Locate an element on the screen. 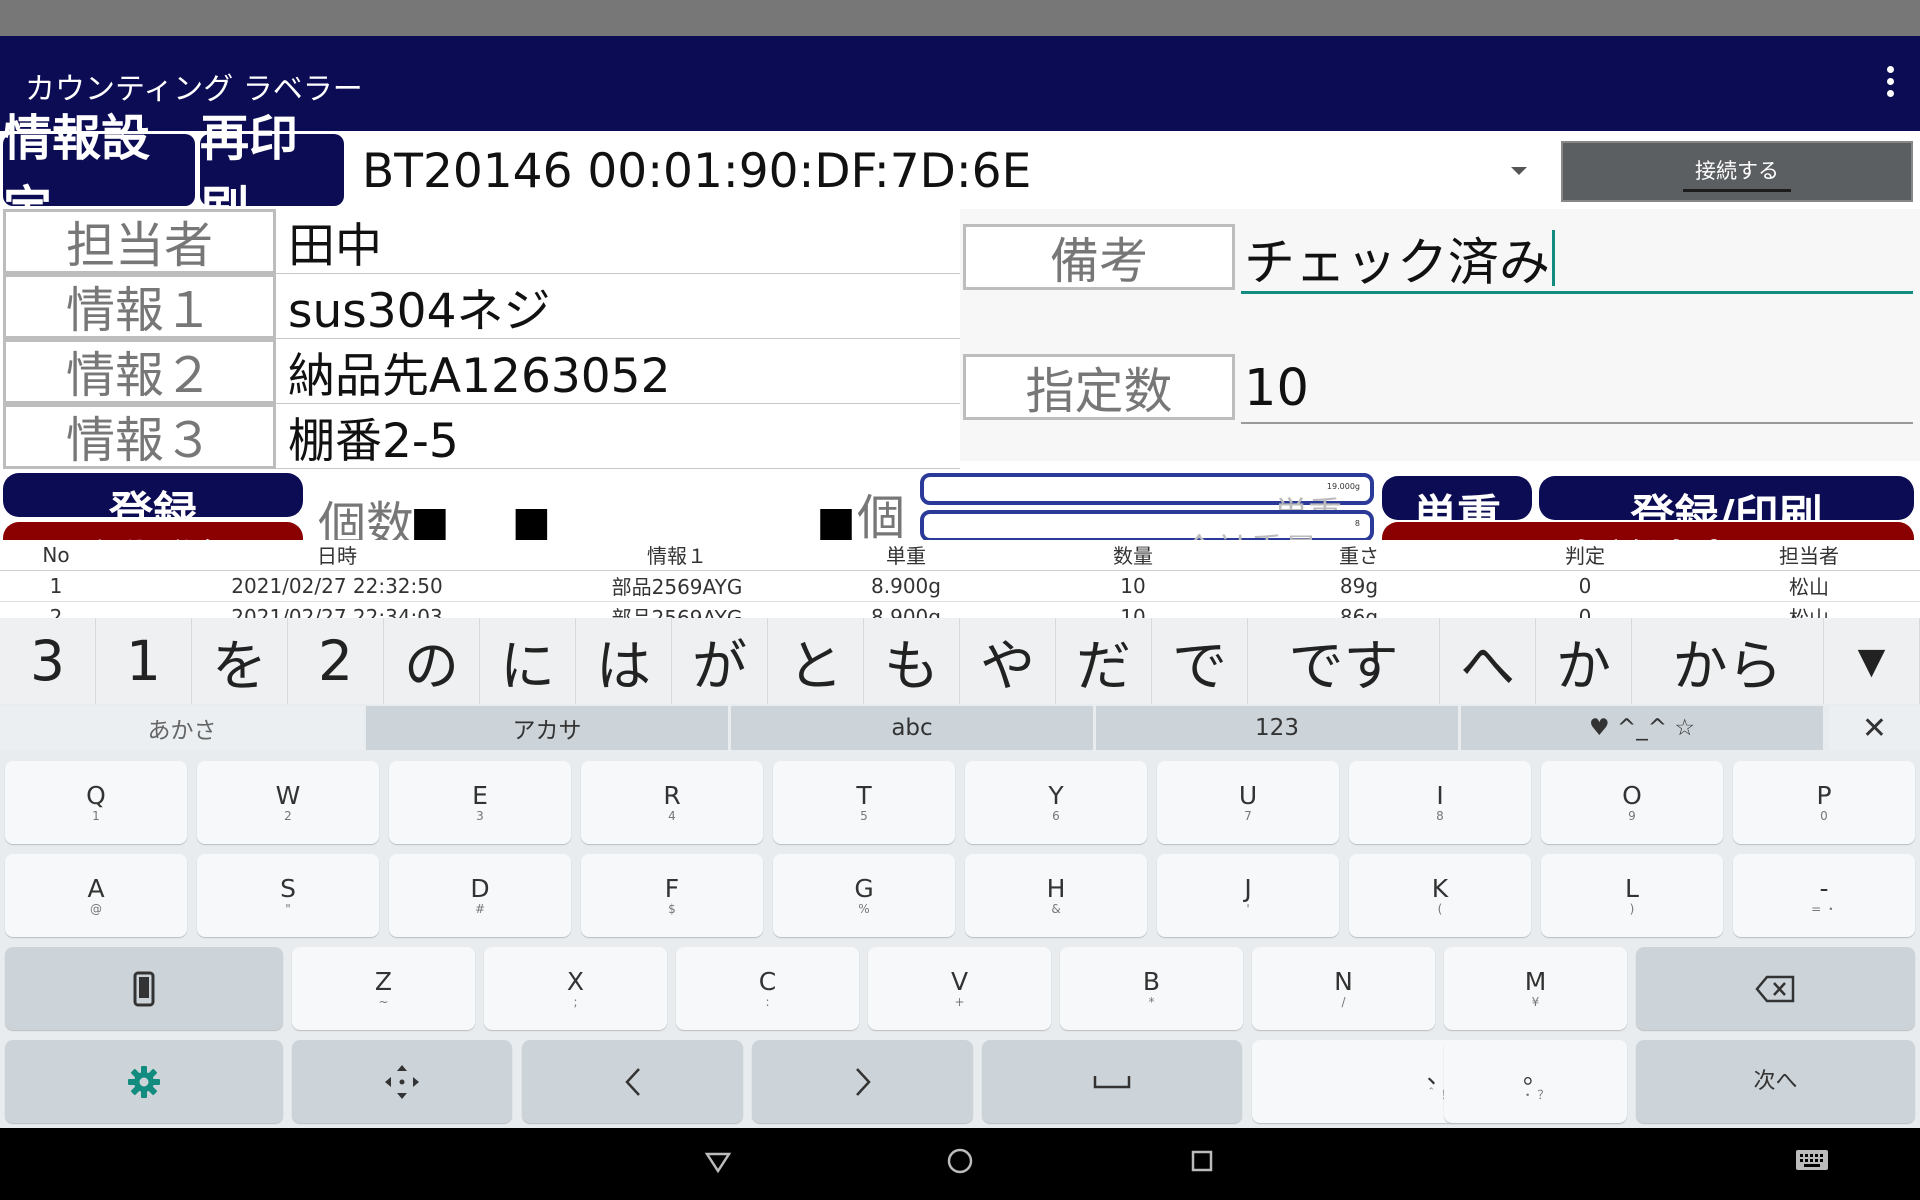 The image size is (1920, 1200). key-u: U7 is located at coordinates (1248, 802).